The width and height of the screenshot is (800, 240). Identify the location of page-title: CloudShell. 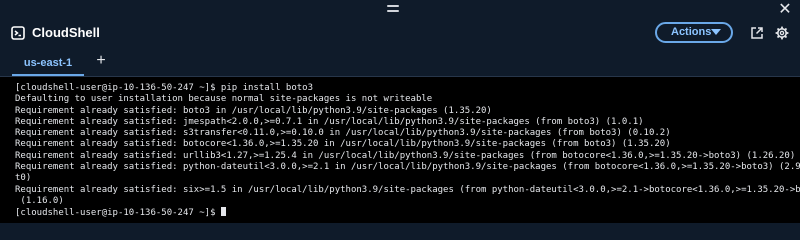
(66, 32).